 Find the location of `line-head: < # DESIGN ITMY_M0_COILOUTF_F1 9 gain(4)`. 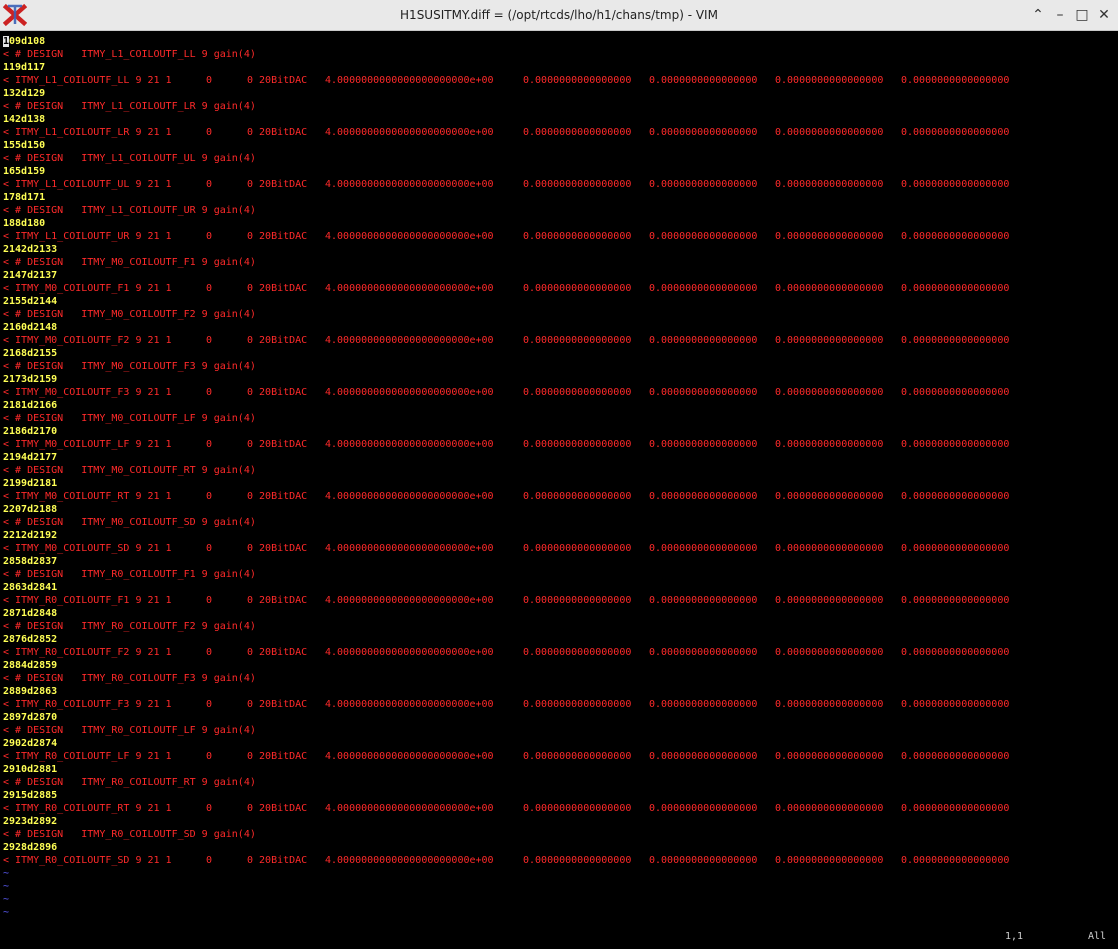

line-head: < # DESIGN ITMY_M0_COILOUTF_F1 9 gain(4) is located at coordinates (129, 262).